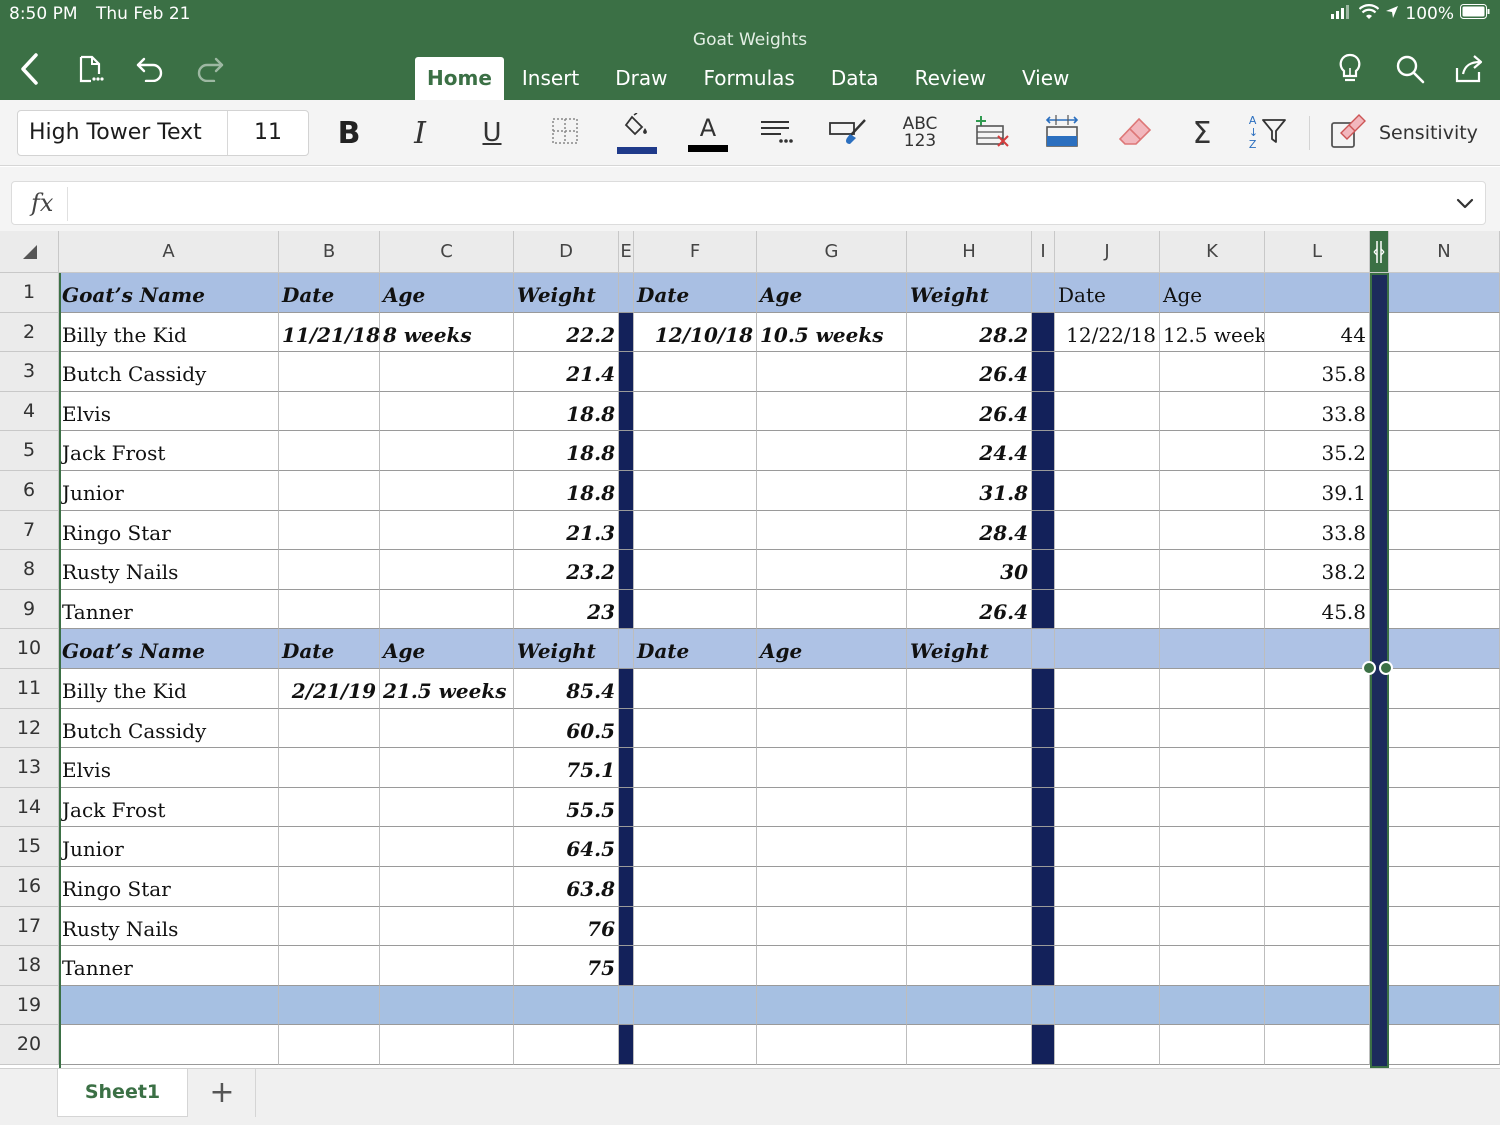 The width and height of the screenshot is (1500, 1125). Describe the element at coordinates (1317, 252) in the screenshot. I see `column-header-l: L` at that location.